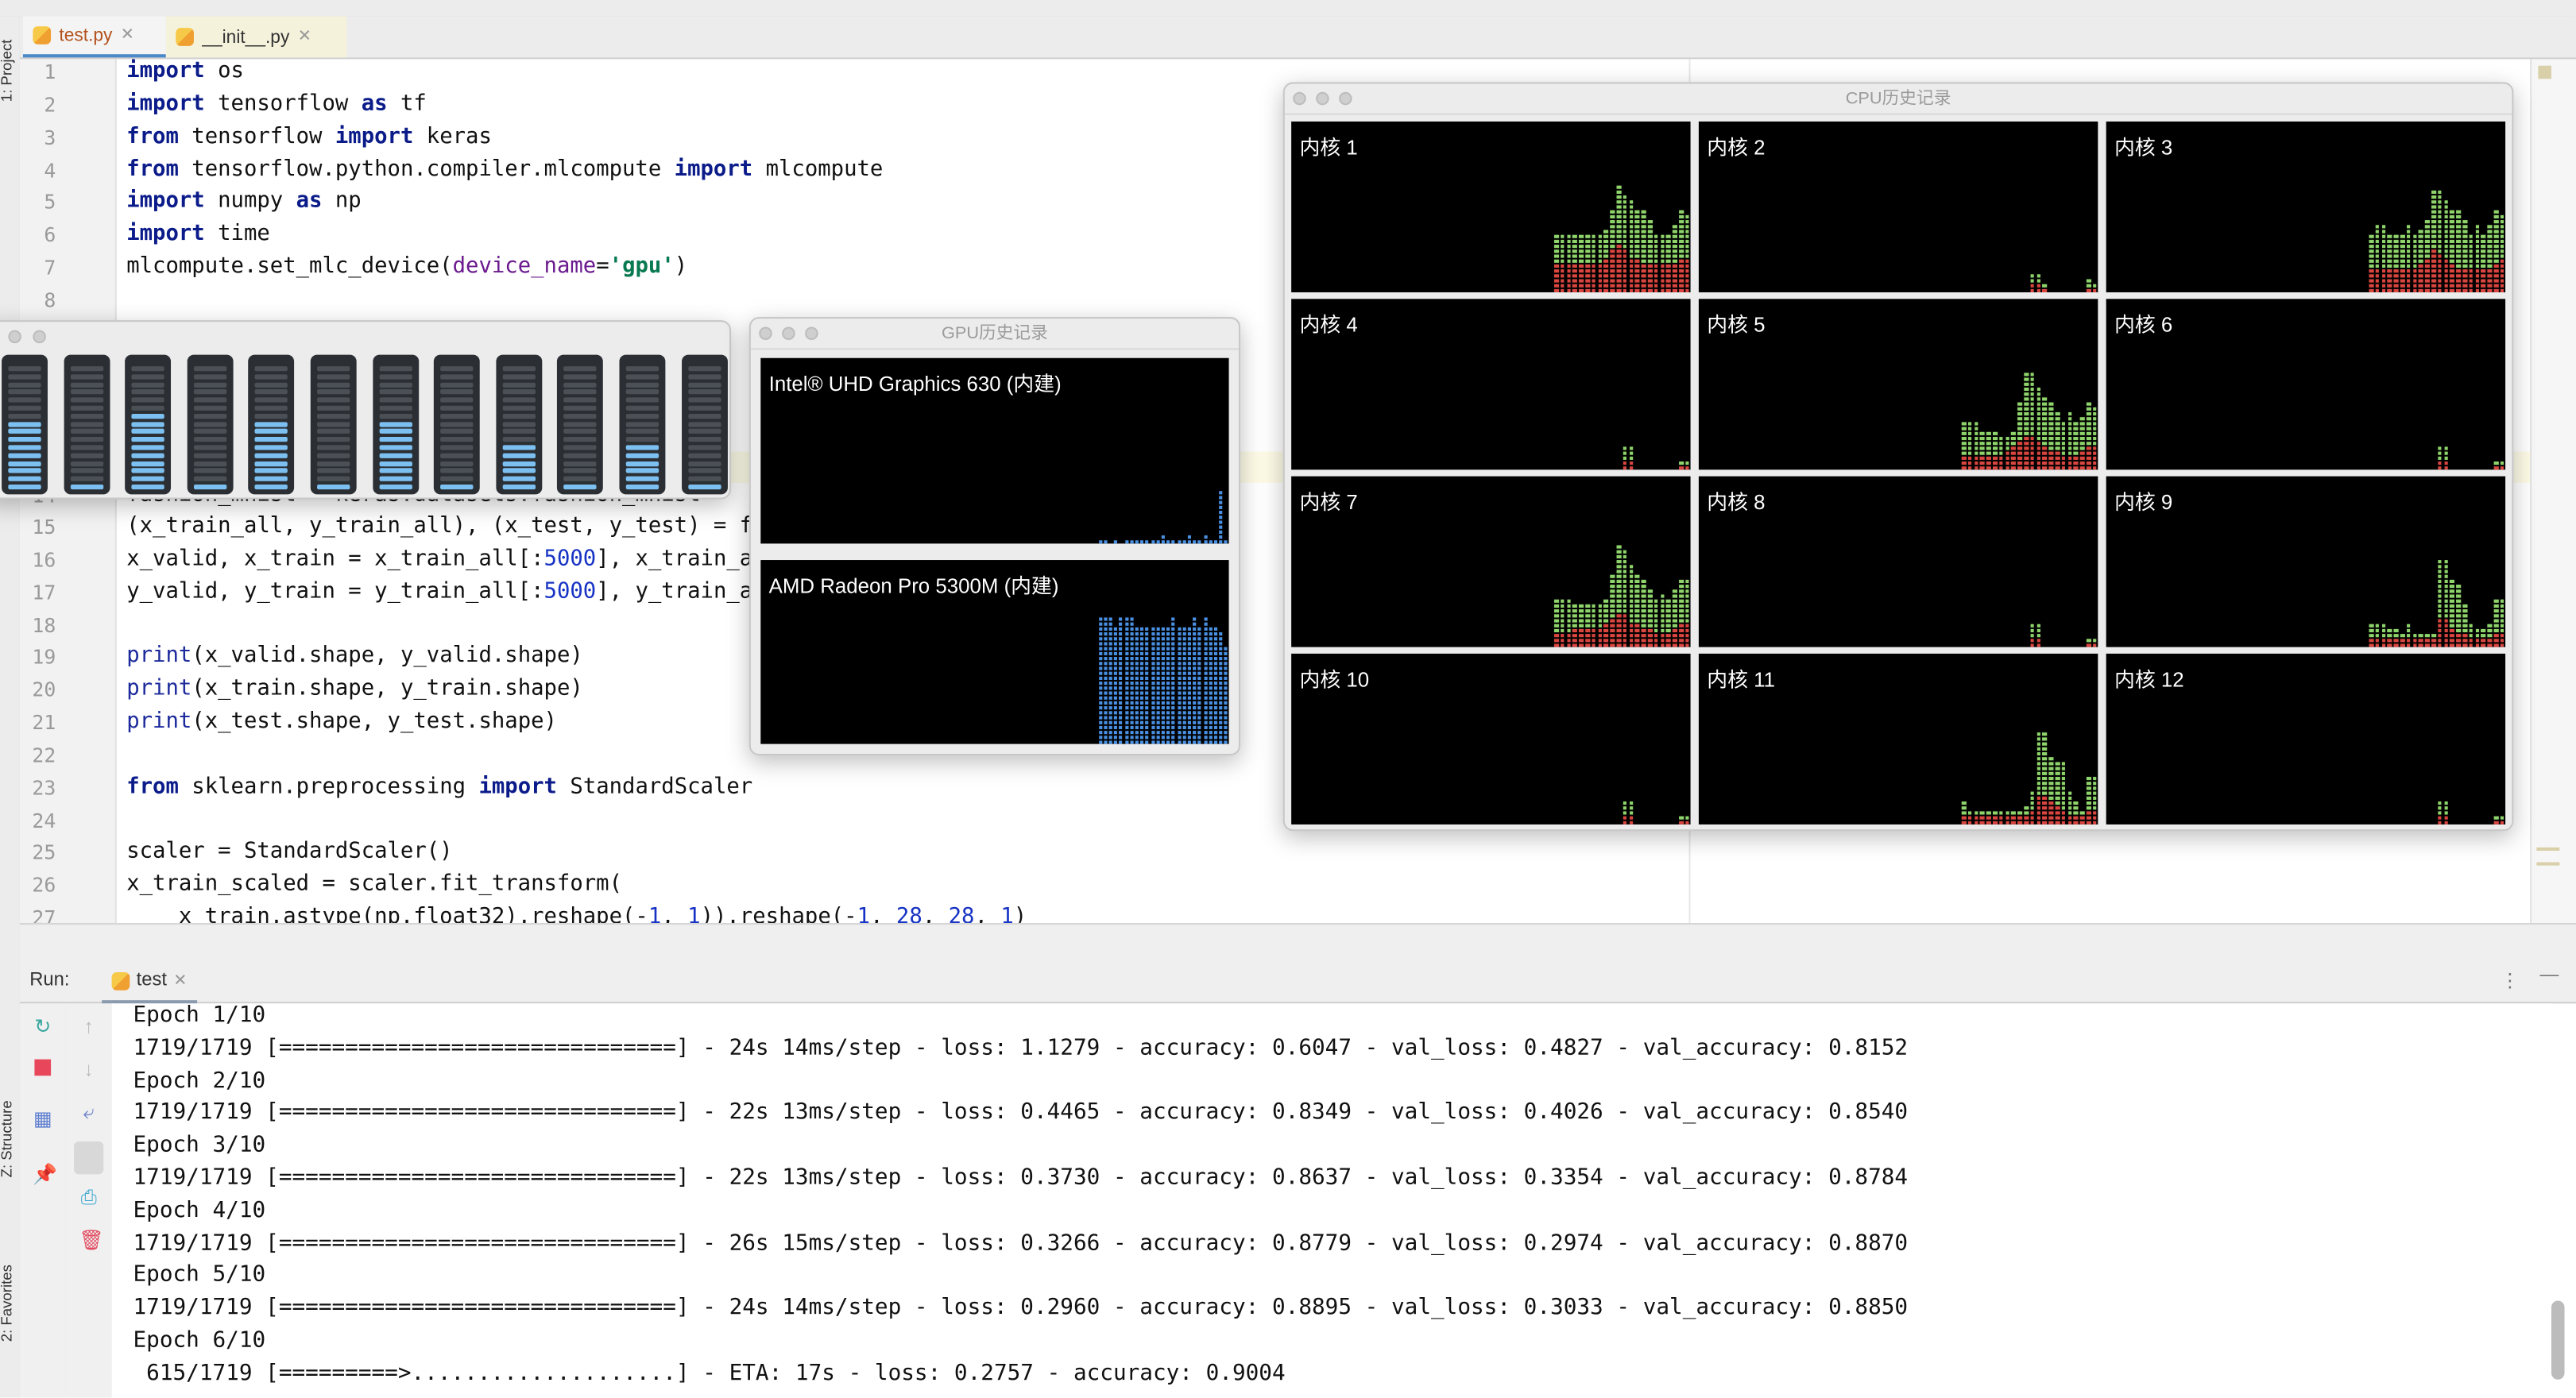  I want to click on code-line: scaler = StandardScaler(), so click(289, 852).